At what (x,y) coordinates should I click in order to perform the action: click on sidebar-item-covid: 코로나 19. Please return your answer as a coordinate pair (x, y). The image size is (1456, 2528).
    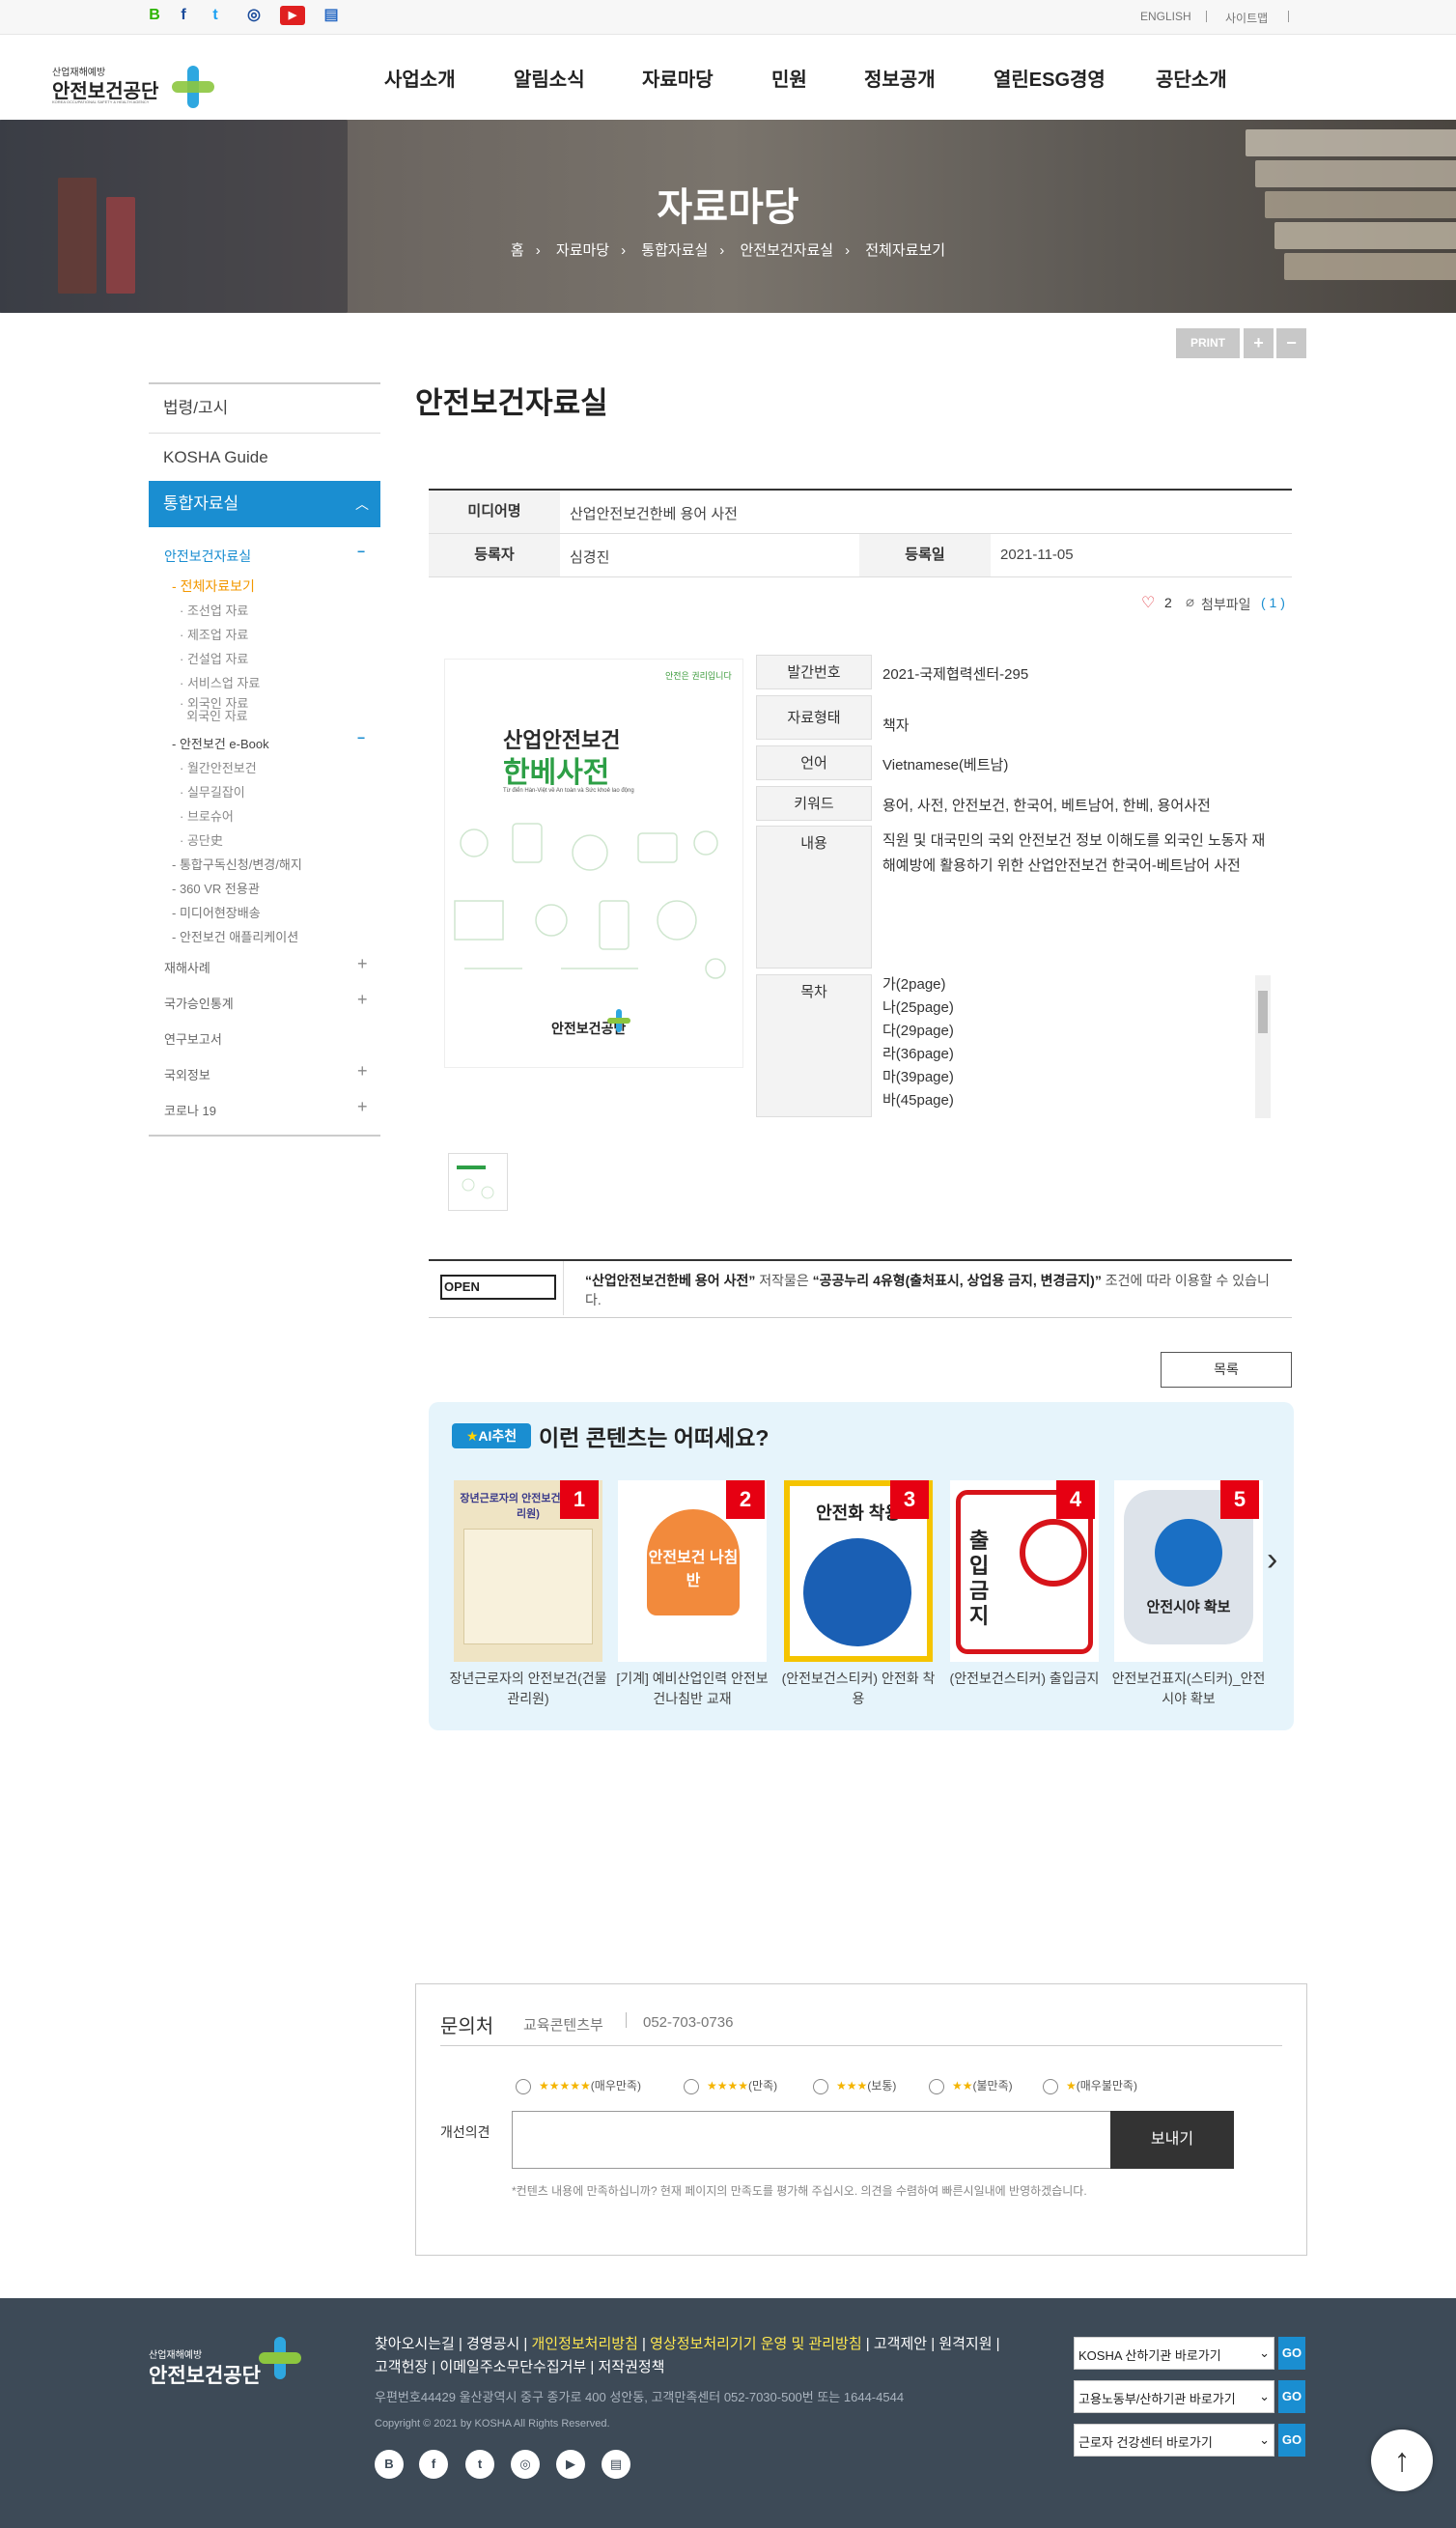
    Looking at the image, I should click on (190, 1110).